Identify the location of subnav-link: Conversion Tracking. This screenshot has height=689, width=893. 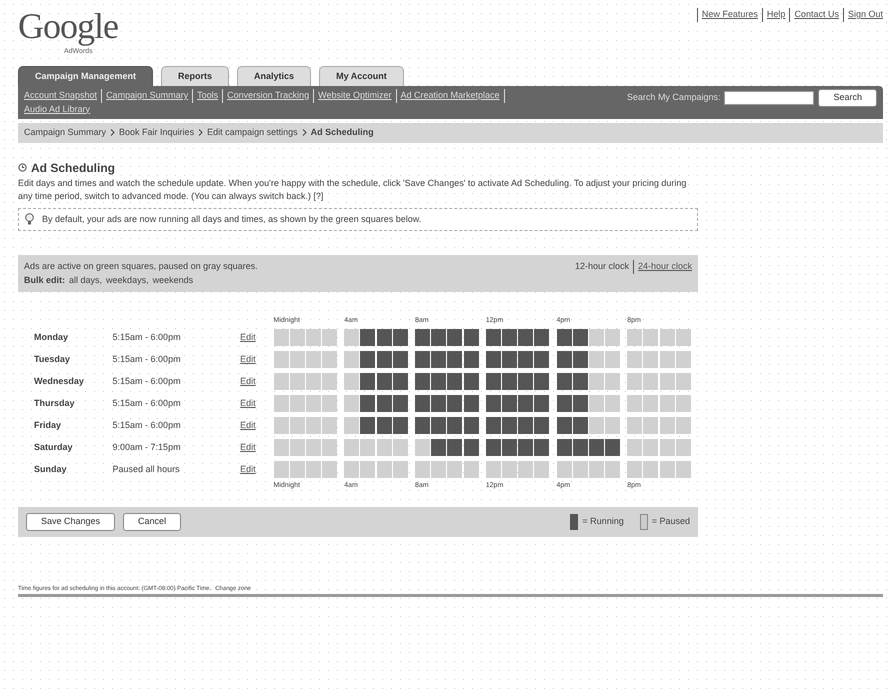
(270, 95).